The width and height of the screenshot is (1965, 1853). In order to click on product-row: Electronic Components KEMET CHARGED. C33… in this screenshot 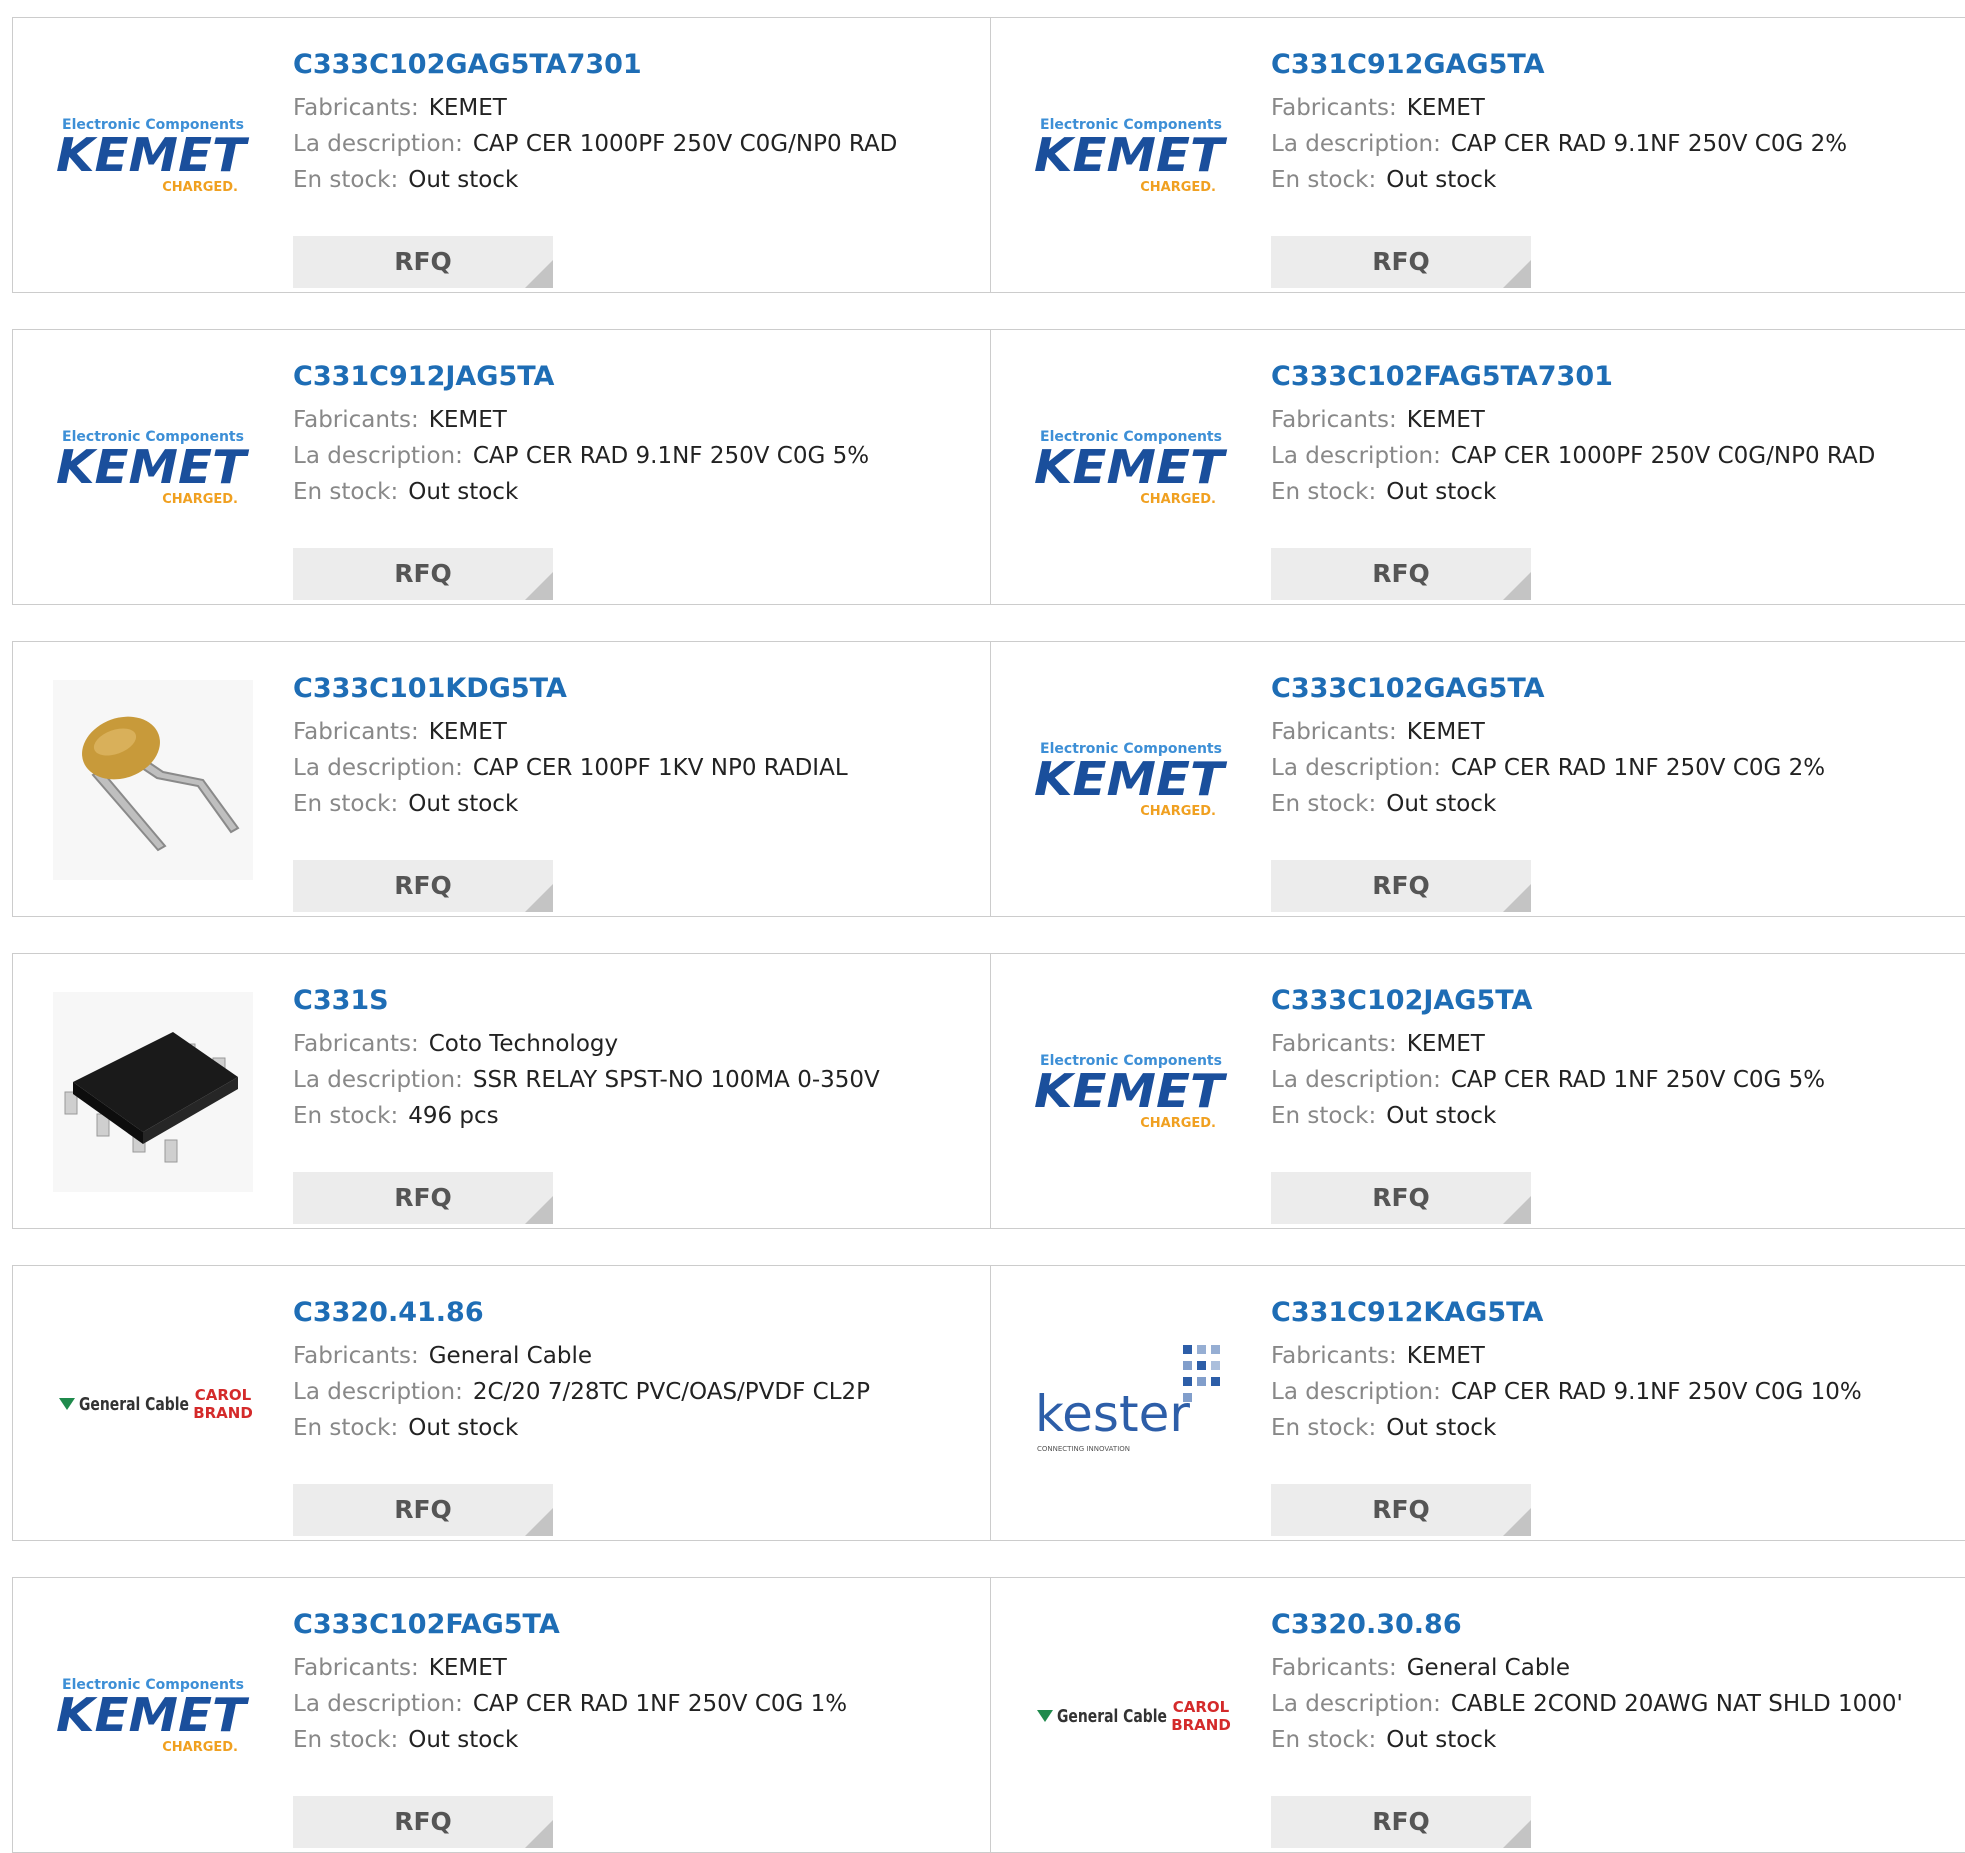, I will do `click(988, 1715)`.